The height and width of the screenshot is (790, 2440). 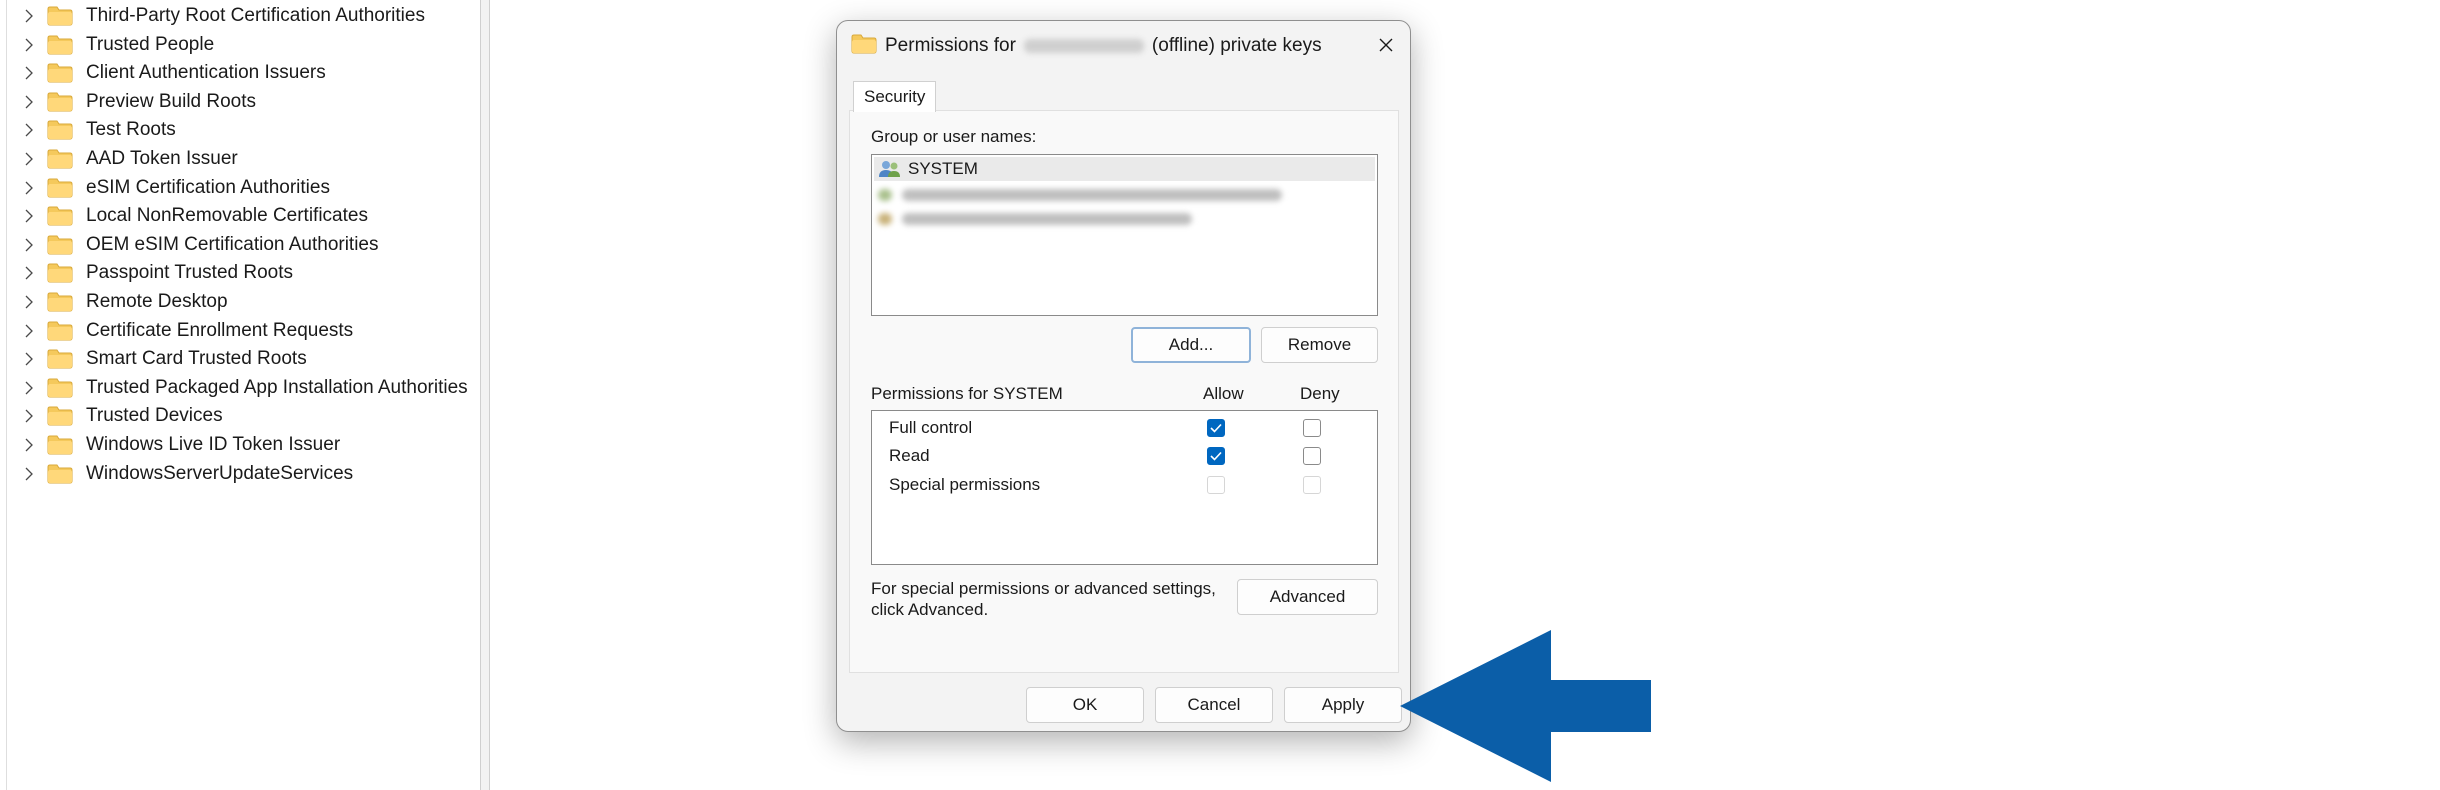 What do you see at coordinates (1047, 219) in the screenshot?
I see `redacted-group-name` at bounding box center [1047, 219].